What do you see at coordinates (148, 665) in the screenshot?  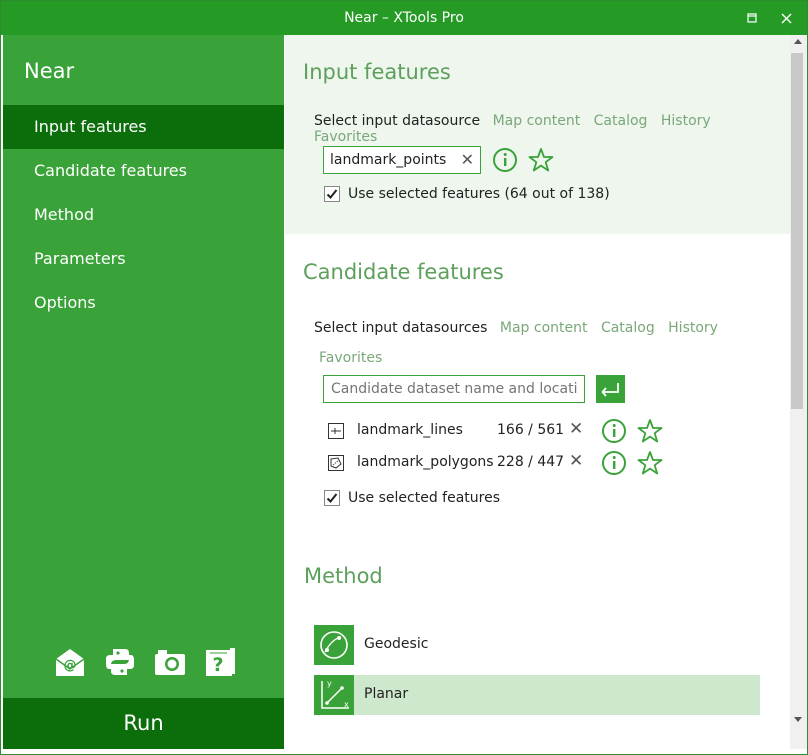 I see `sidebar-footer-icons: @ ?` at bounding box center [148, 665].